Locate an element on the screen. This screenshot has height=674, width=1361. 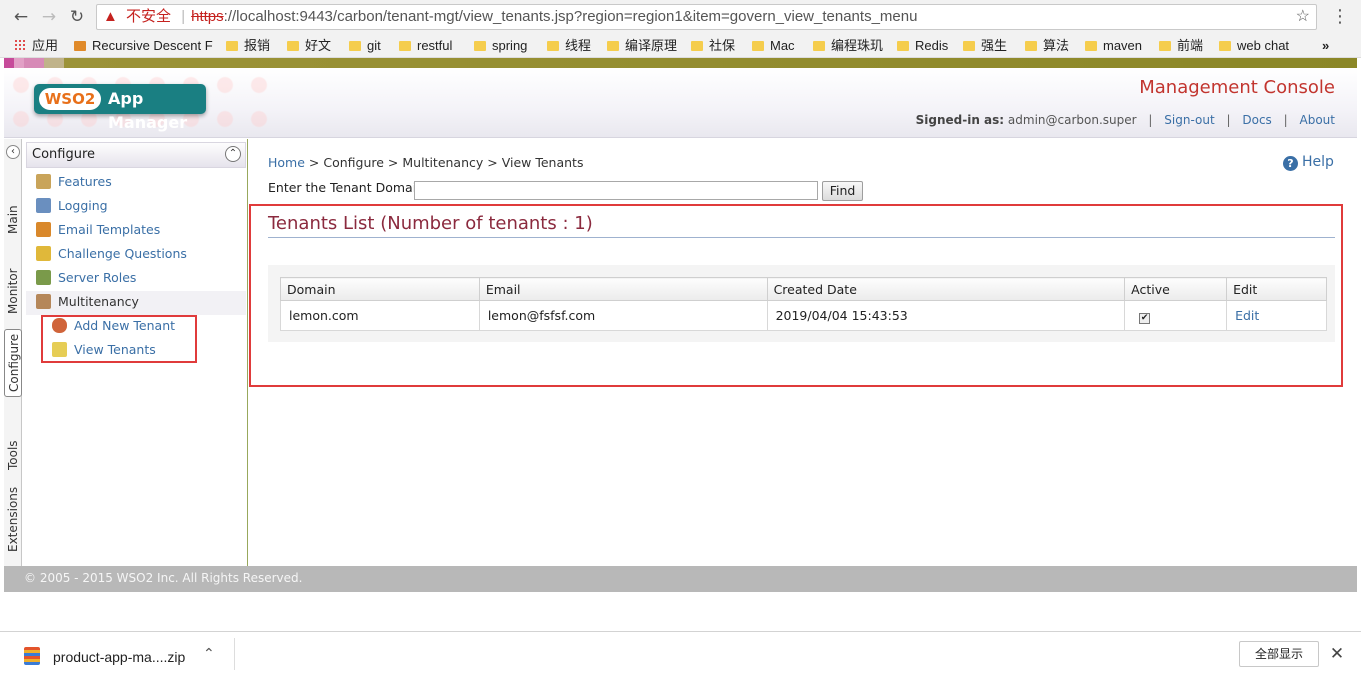
download-file-name: product-app-ma....zip is located at coordinates (119, 657).